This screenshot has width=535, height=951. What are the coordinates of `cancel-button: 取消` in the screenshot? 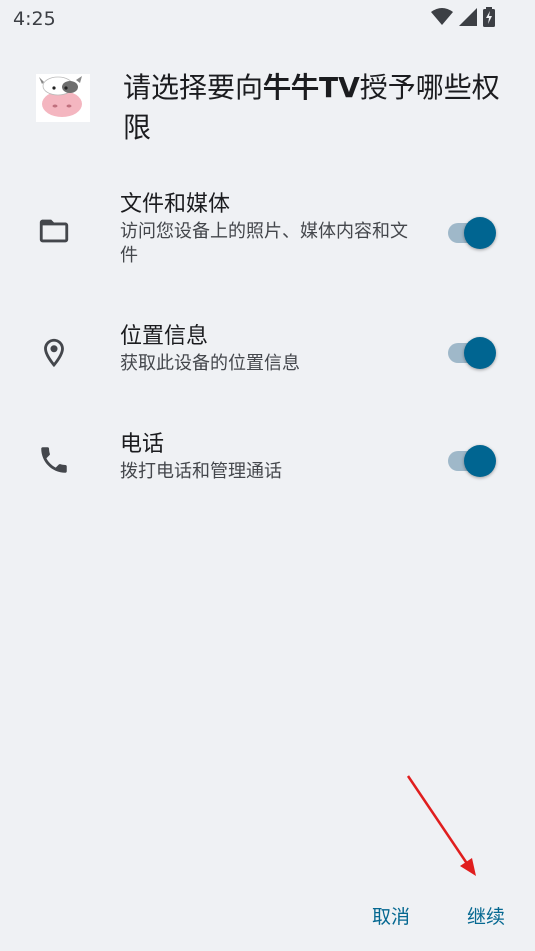 It's located at (391, 915).